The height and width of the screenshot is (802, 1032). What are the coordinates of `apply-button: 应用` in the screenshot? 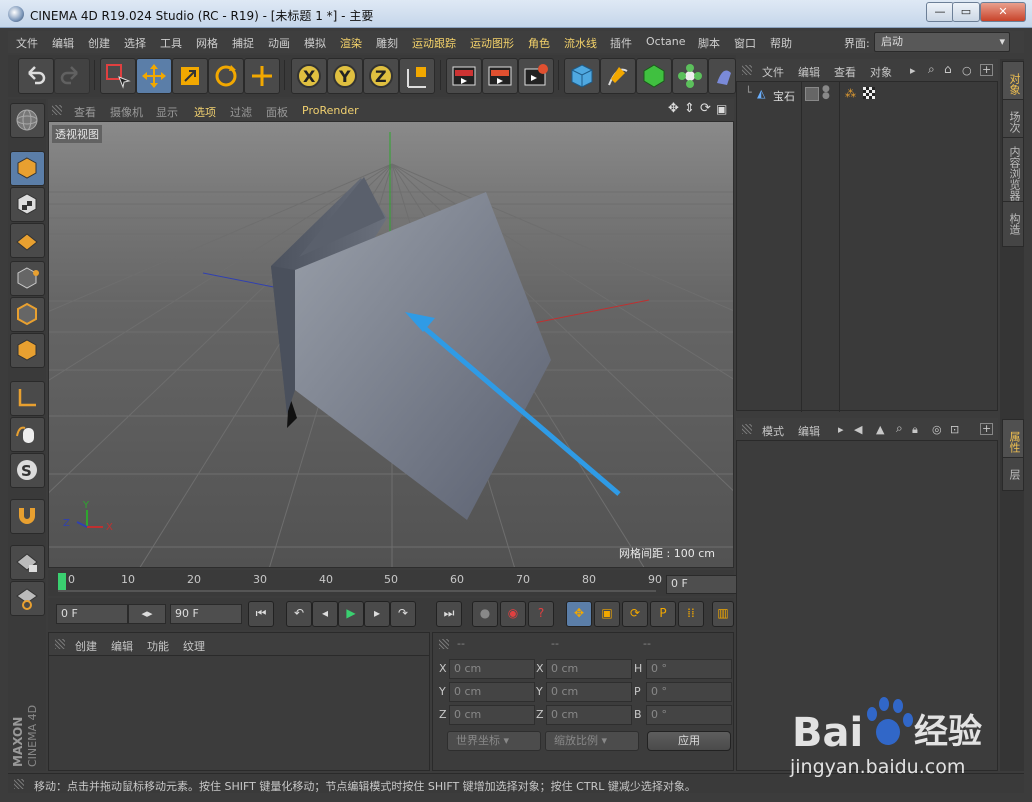 It's located at (689, 741).